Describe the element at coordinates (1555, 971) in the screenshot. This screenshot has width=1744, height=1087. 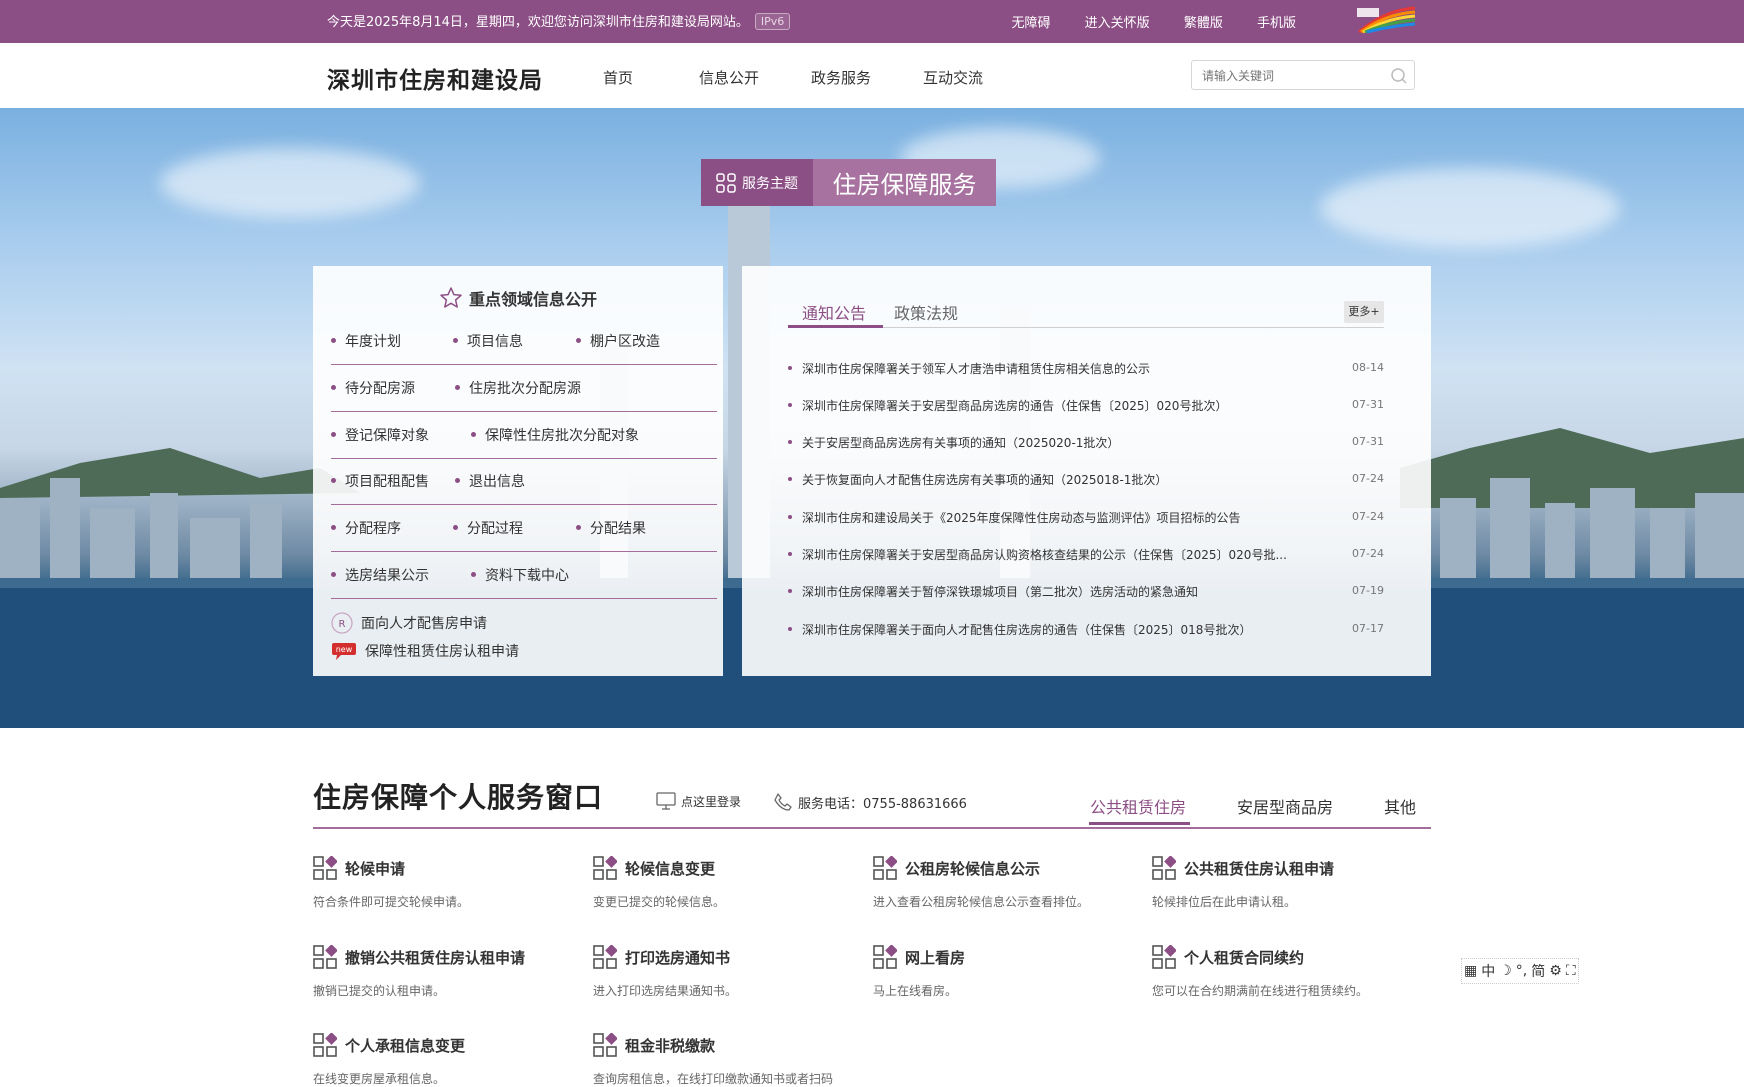
I see `ime-settings-icon: ⚙` at that location.